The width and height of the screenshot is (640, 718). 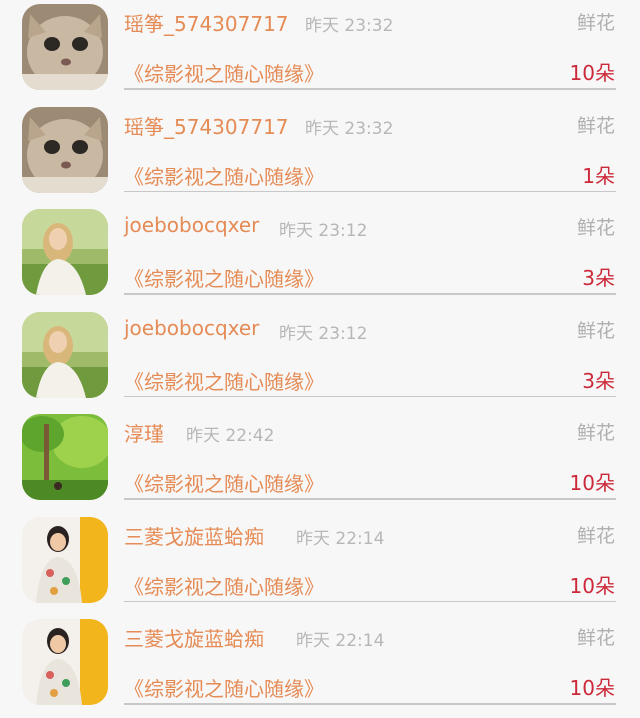 I want to click on list-item: 淳瑾 昨天 22:42 鲜花 《综影视之随心随缘》 10朵, so click(x=320, y=461).